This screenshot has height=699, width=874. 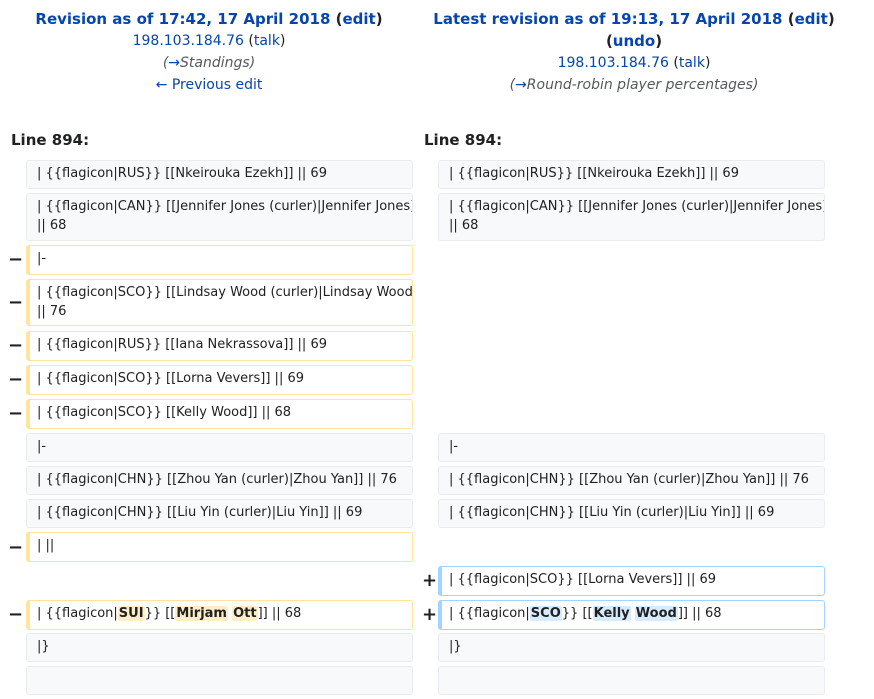 I want to click on undo-link: undo, so click(x=634, y=41).